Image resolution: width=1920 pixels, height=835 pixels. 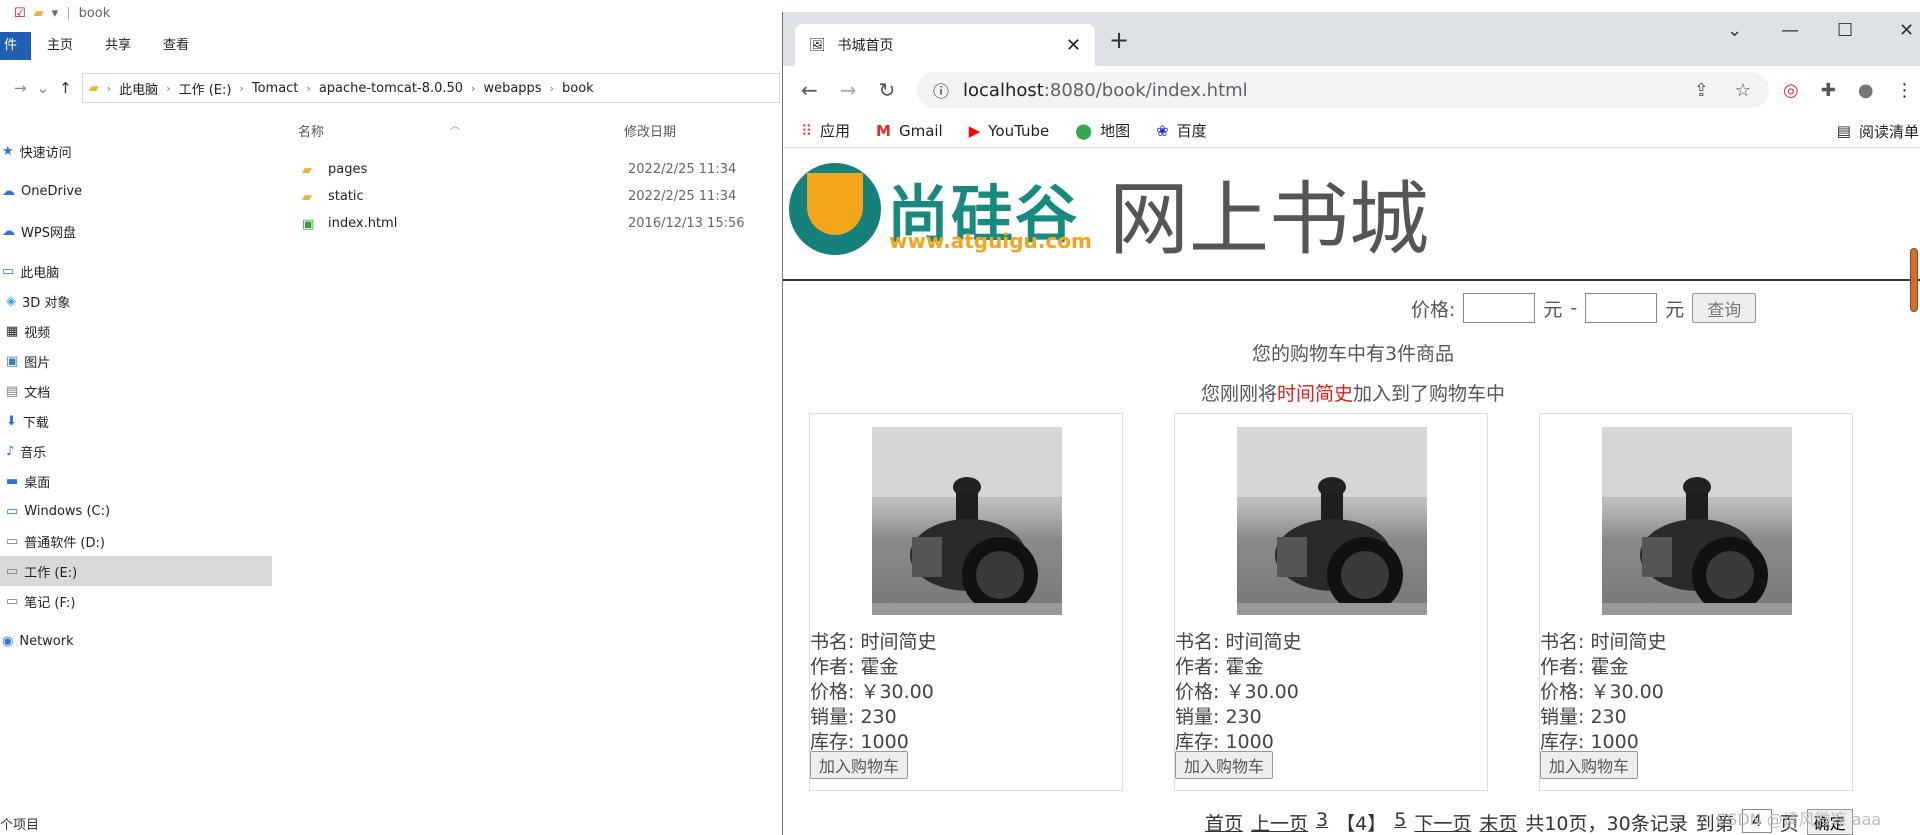 I want to click on column-header-date: 修改日期, so click(x=650, y=133).